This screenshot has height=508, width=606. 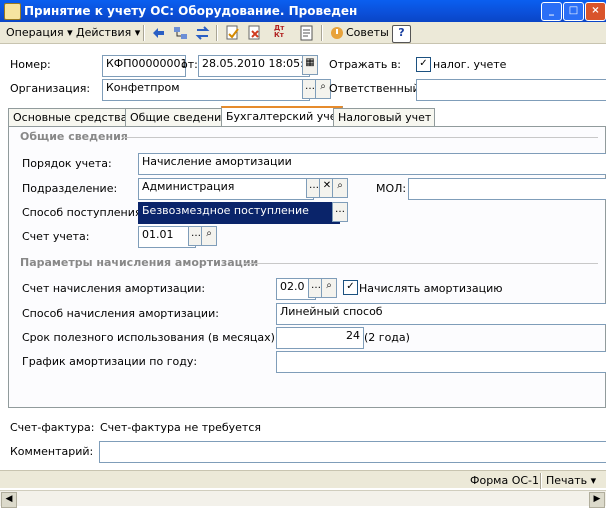 What do you see at coordinates (50, 88) in the screenshot?
I see `organization-label: Организация:` at bounding box center [50, 88].